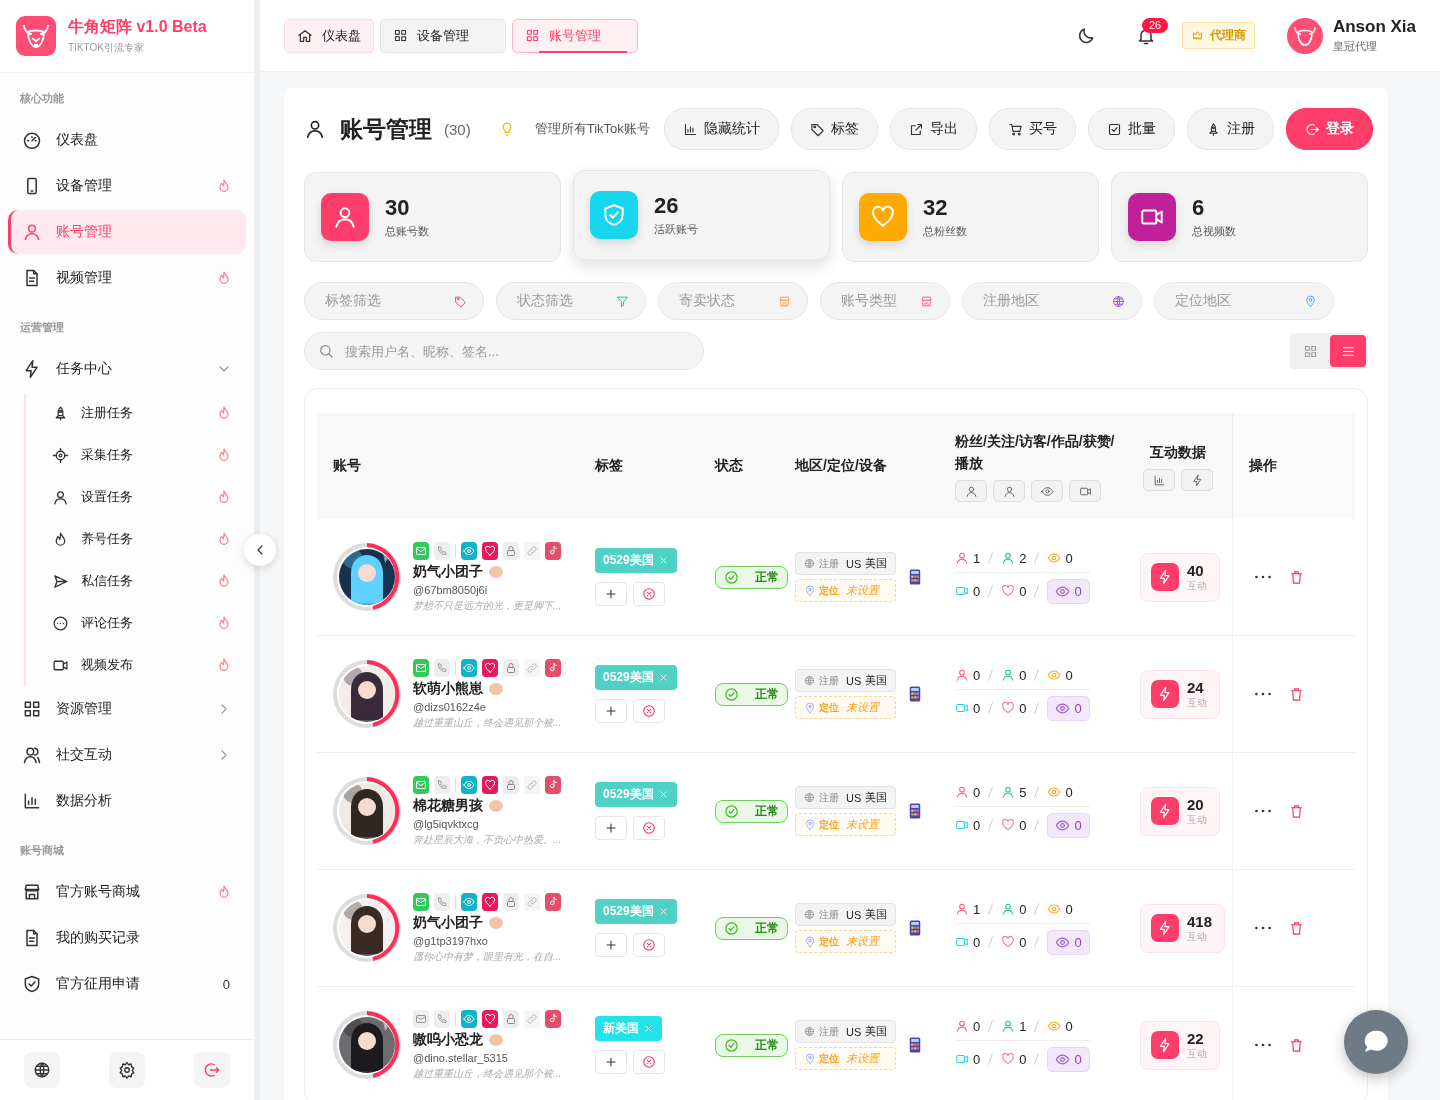 This screenshot has width=1440, height=1100. What do you see at coordinates (1196, 687) in the screenshot?
I see `interaction-count: 24` at bounding box center [1196, 687].